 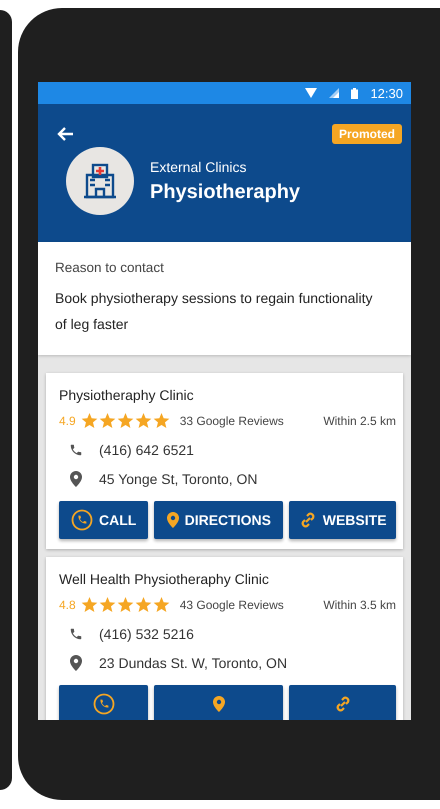 What do you see at coordinates (67, 605) in the screenshot?
I see `rating-value: 4.8` at bounding box center [67, 605].